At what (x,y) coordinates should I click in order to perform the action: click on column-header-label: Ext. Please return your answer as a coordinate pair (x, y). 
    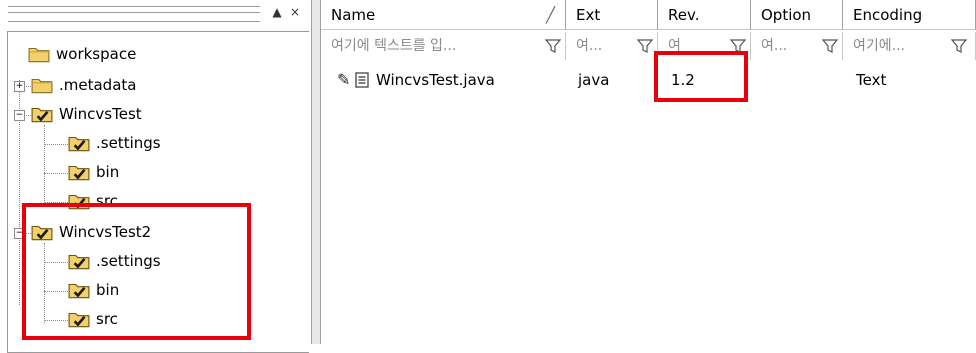
    Looking at the image, I should click on (588, 15).